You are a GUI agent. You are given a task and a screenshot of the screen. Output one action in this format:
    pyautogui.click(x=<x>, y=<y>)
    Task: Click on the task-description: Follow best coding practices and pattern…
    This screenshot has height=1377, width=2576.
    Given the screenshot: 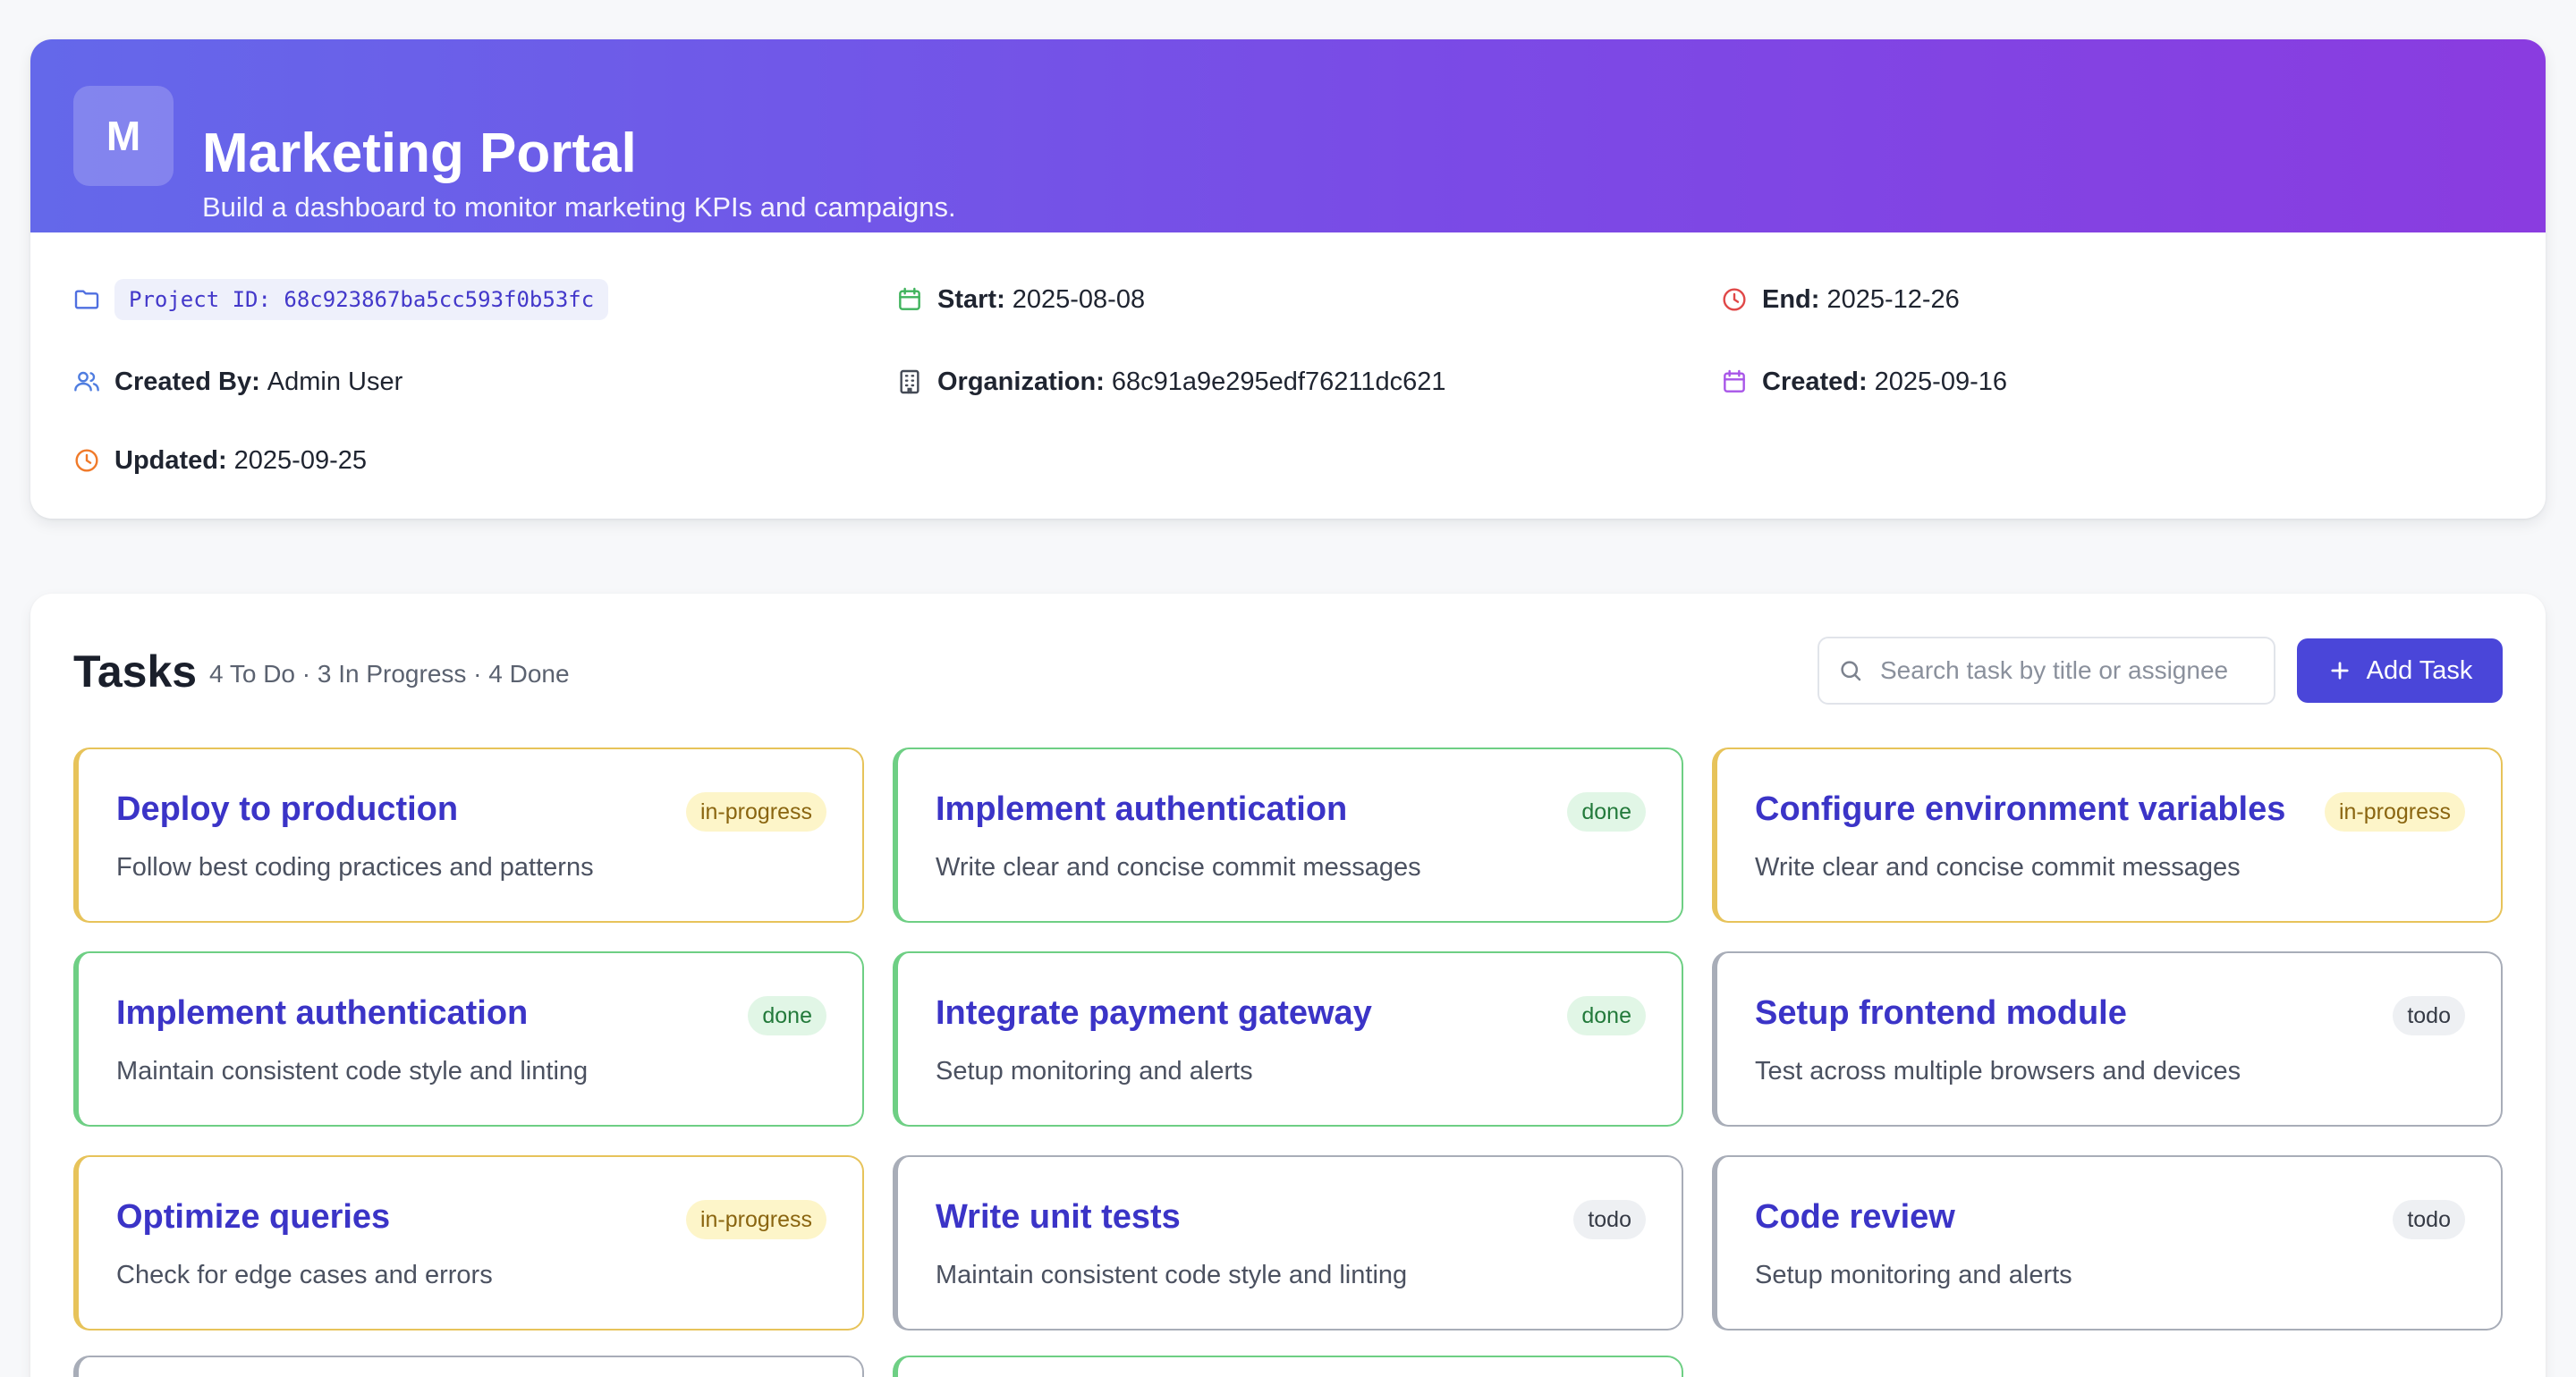 What is the action you would take?
    pyautogui.click(x=355, y=867)
    